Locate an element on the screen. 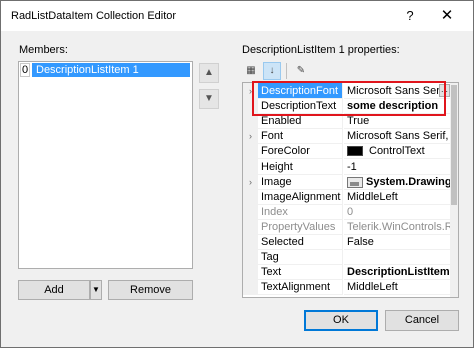 Image resolution: width=474 pixels, height=348 pixels. property-row: Index 0 is located at coordinates (350, 212).